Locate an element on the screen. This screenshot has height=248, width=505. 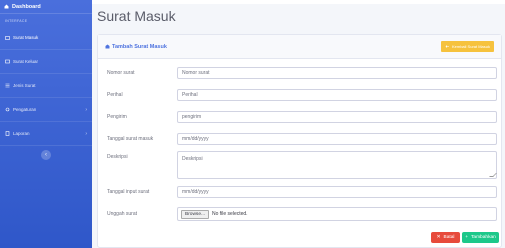
cancel-button: ✕ Batal is located at coordinates (445, 237).